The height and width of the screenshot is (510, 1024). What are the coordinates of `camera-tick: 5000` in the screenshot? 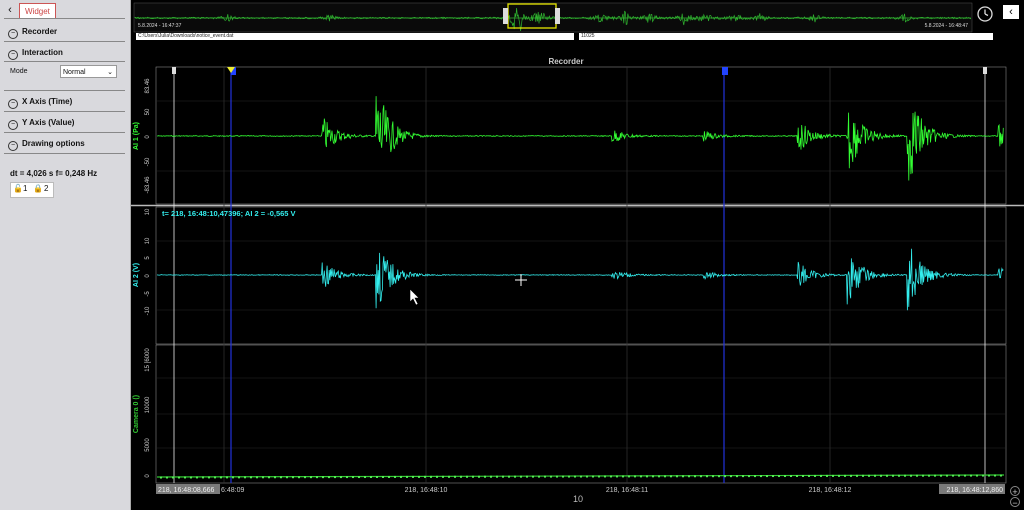 It's located at (148, 445).